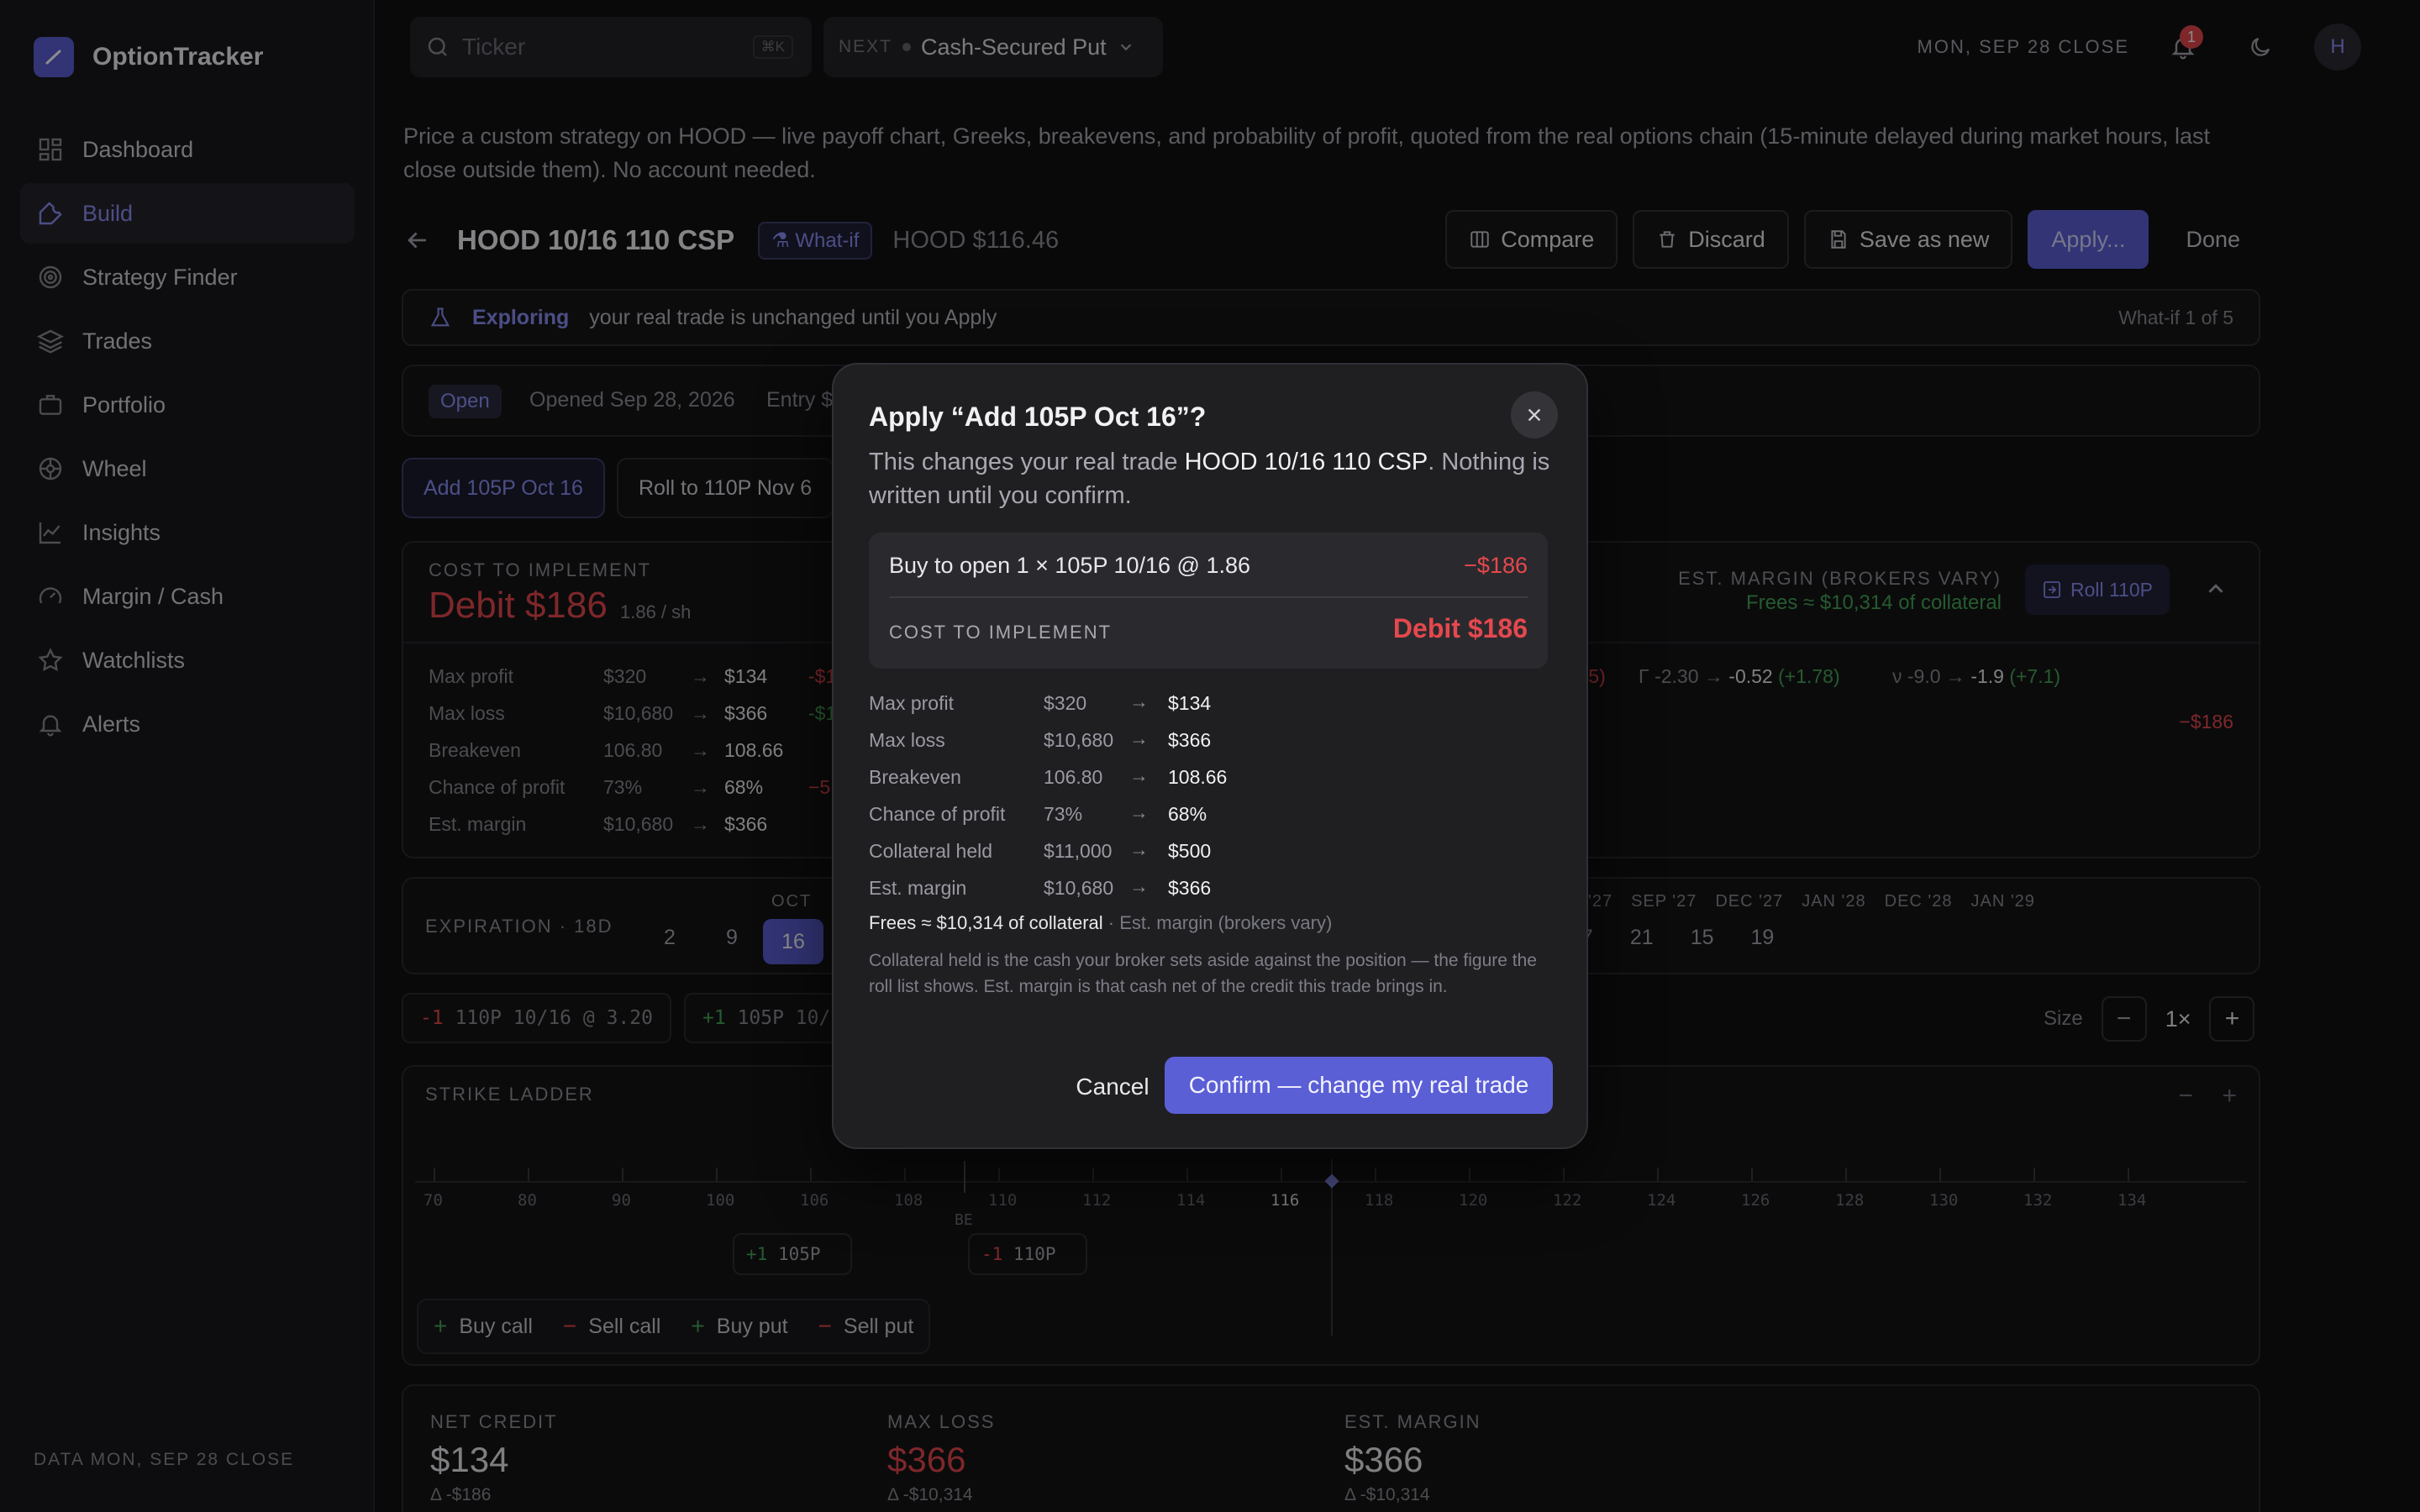 The height and width of the screenshot is (1512, 2420). I want to click on impact-row: Breakeven 106.80 → 108.66, so click(1208, 779).